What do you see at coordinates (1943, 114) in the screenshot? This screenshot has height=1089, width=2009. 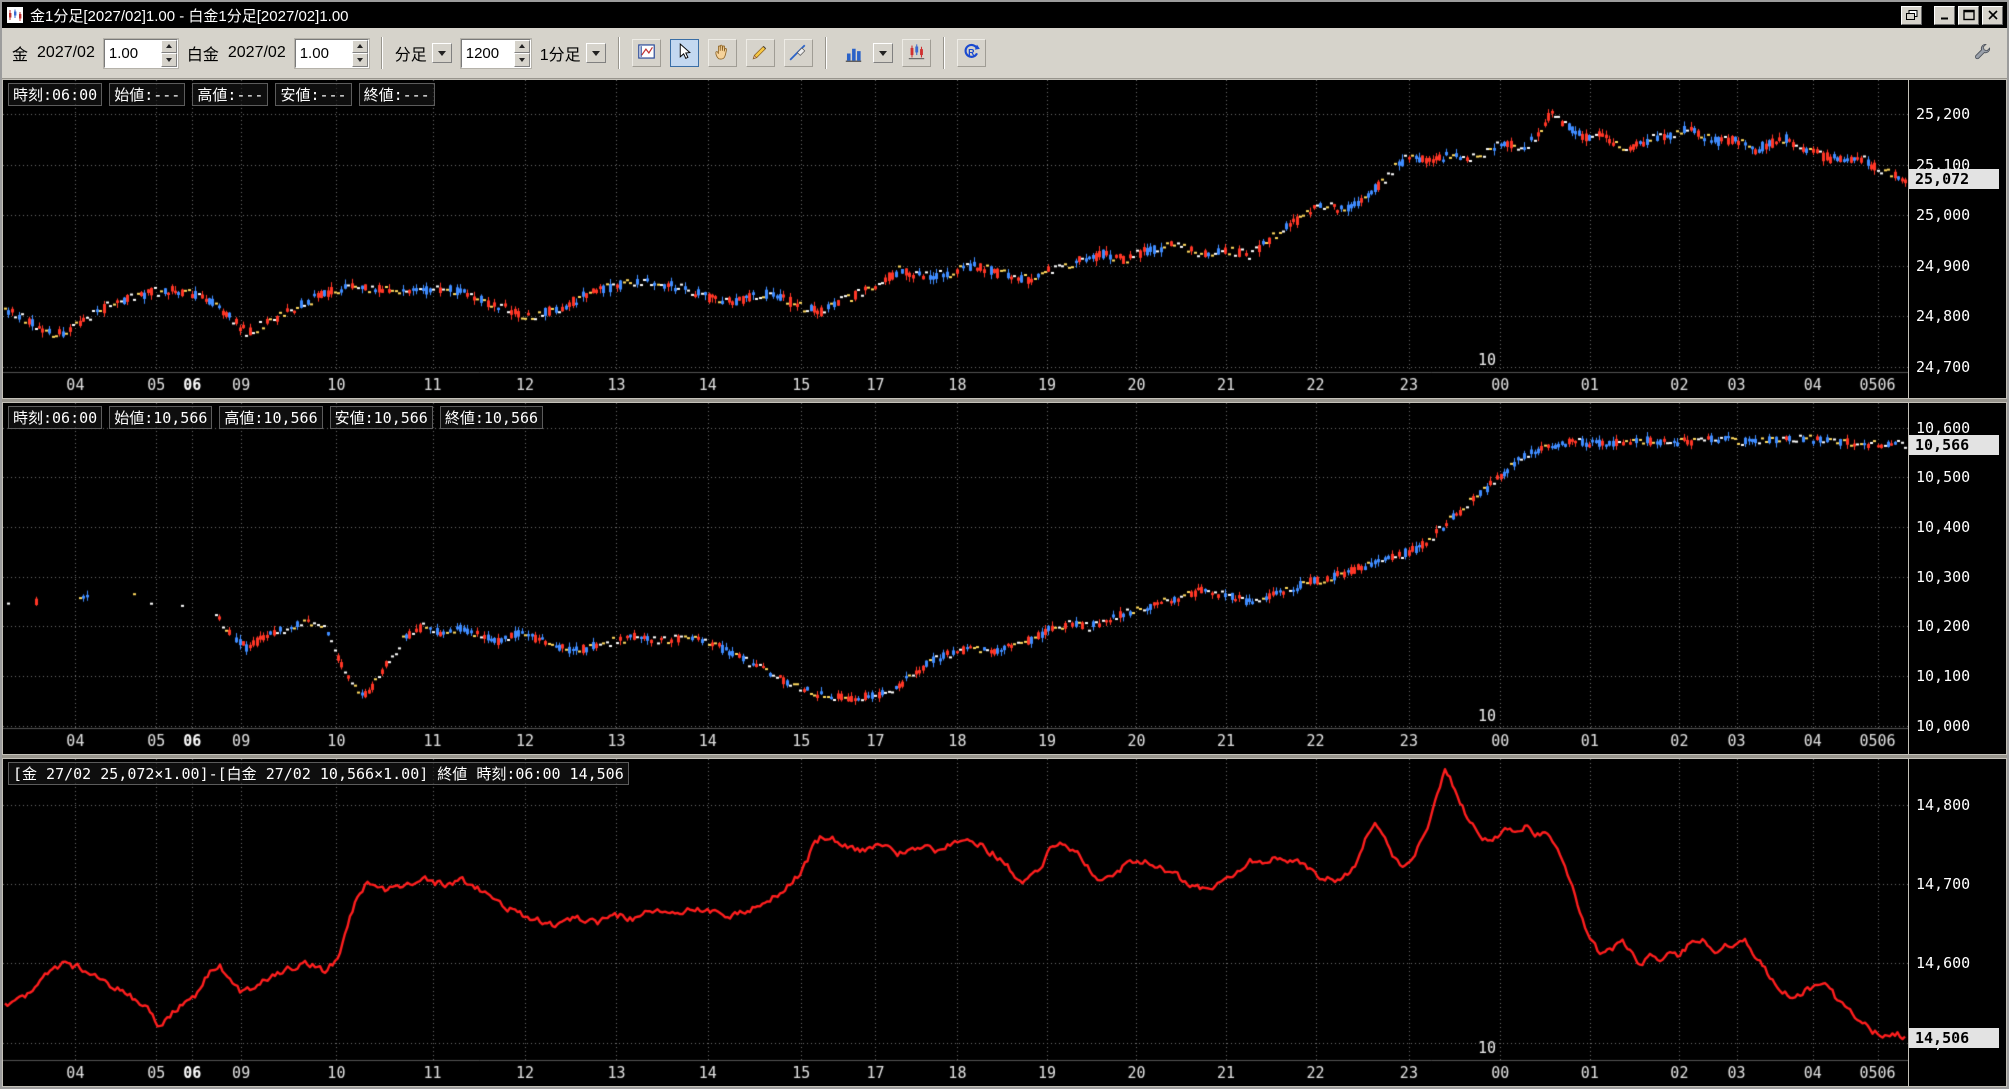 I see `y-axis-label: 25,200` at bounding box center [1943, 114].